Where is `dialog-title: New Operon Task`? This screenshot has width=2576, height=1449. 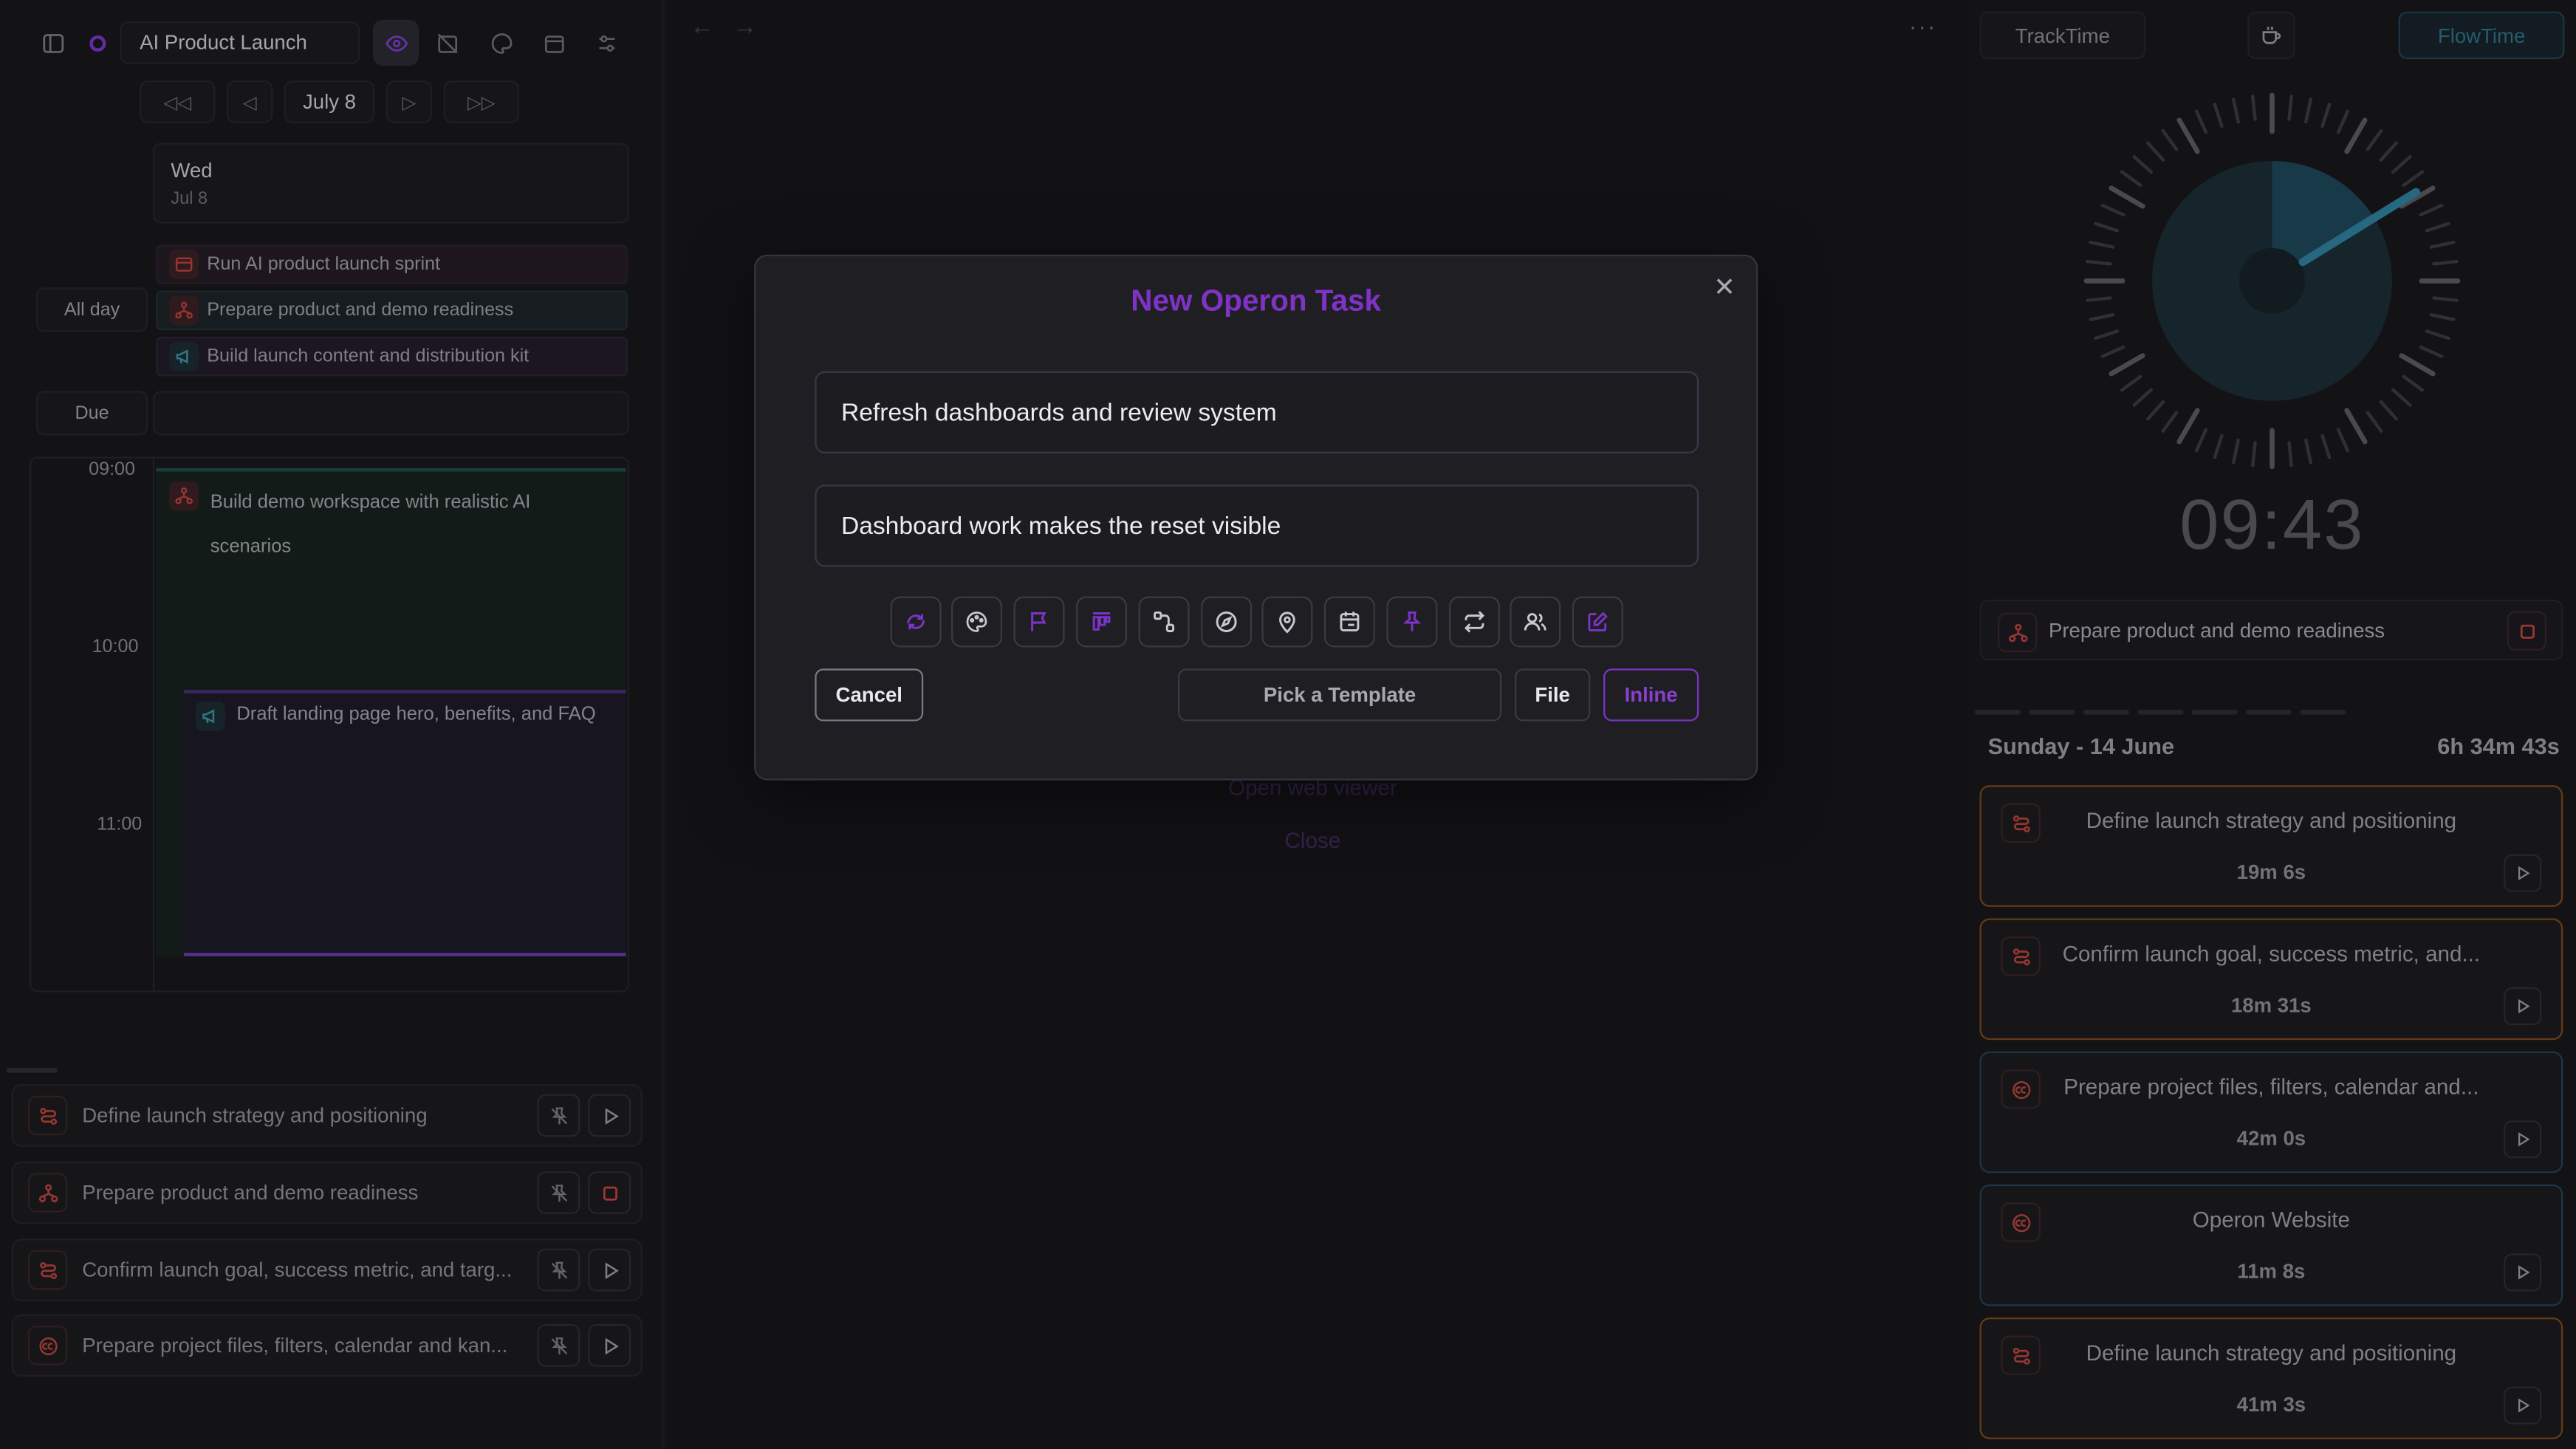
dialog-title: New Operon Task is located at coordinates (1256, 301).